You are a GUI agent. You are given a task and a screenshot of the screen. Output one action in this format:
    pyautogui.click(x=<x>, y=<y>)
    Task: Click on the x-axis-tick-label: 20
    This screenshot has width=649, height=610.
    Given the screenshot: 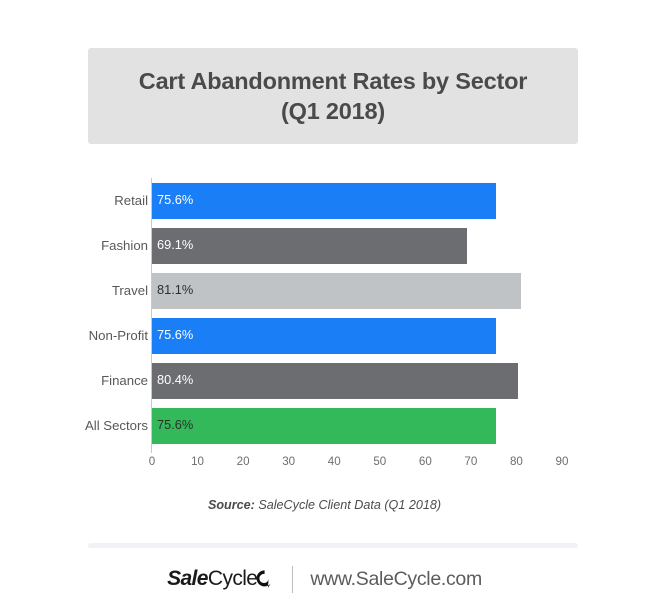 What is the action you would take?
    pyautogui.click(x=243, y=461)
    